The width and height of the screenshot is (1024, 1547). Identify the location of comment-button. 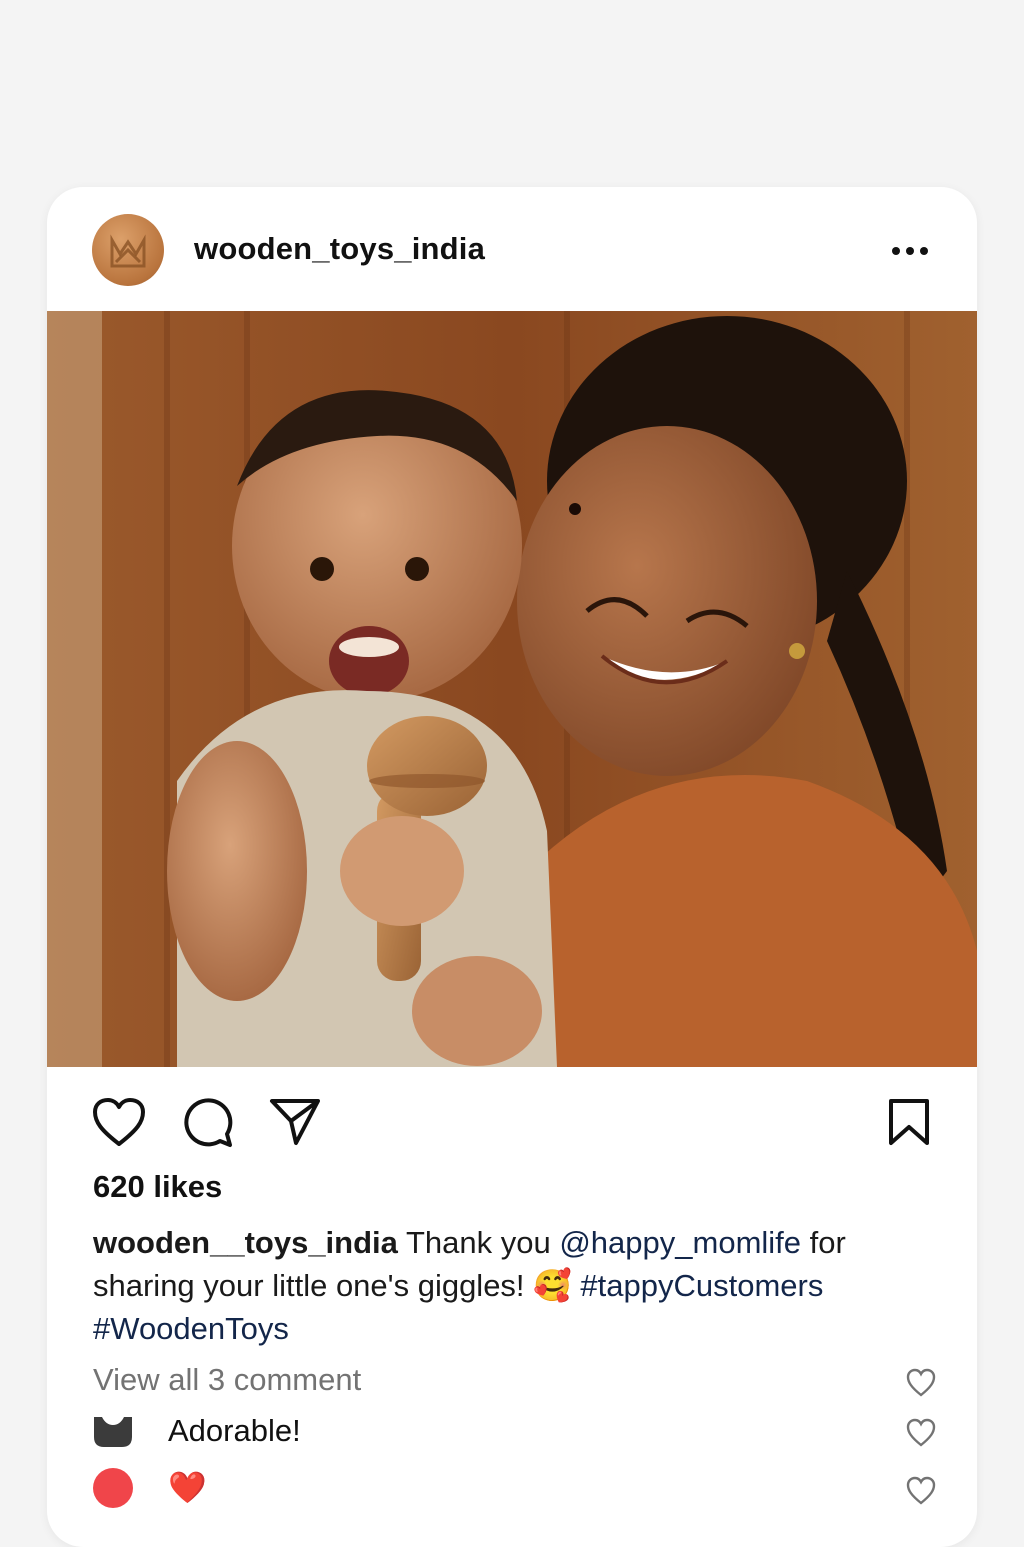
(207, 1122).